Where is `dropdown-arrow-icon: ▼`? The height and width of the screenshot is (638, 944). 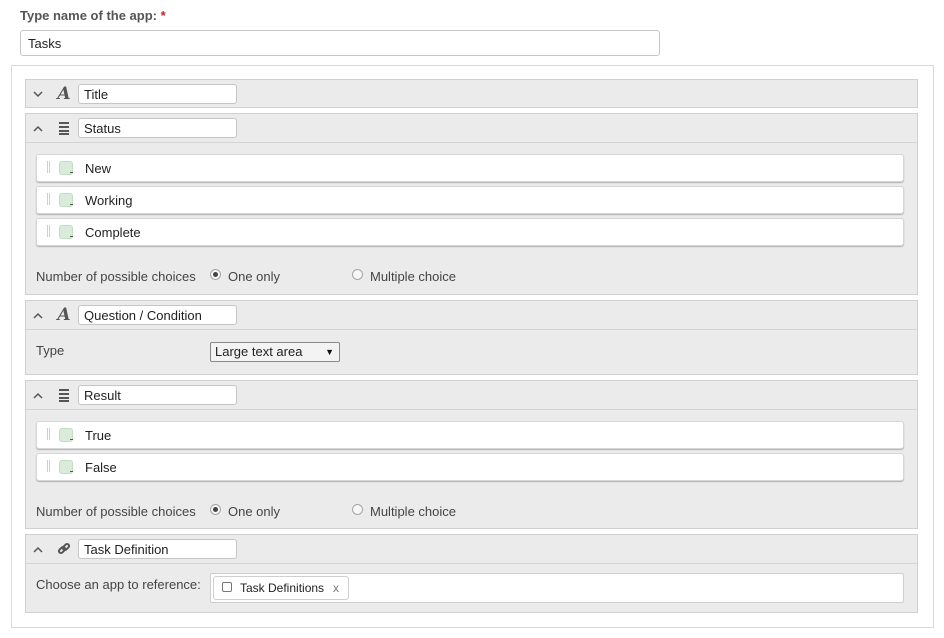
dropdown-arrow-icon: ▼ is located at coordinates (329, 352).